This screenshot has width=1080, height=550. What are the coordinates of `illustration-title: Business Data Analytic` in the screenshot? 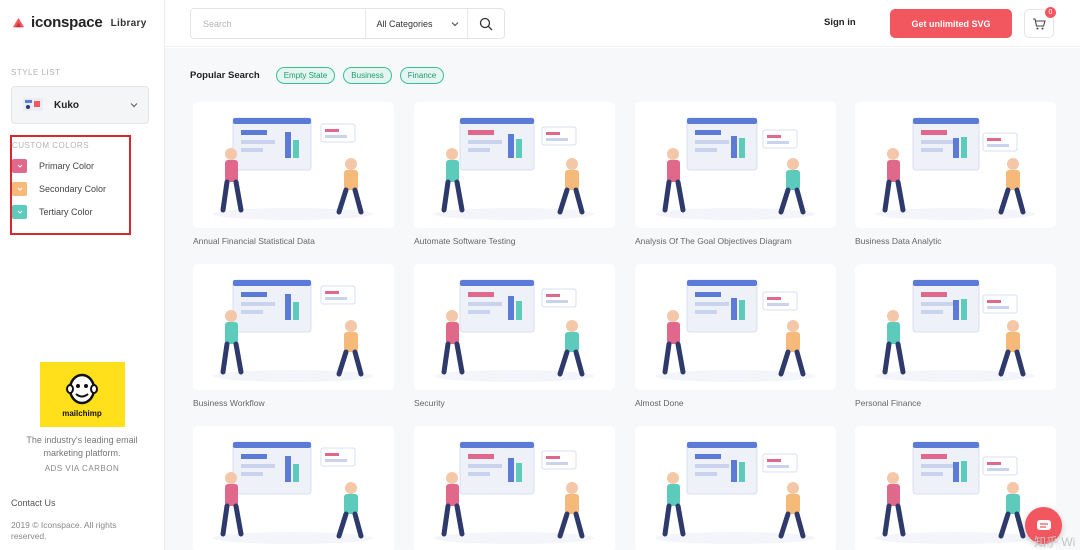 It's located at (955, 241).